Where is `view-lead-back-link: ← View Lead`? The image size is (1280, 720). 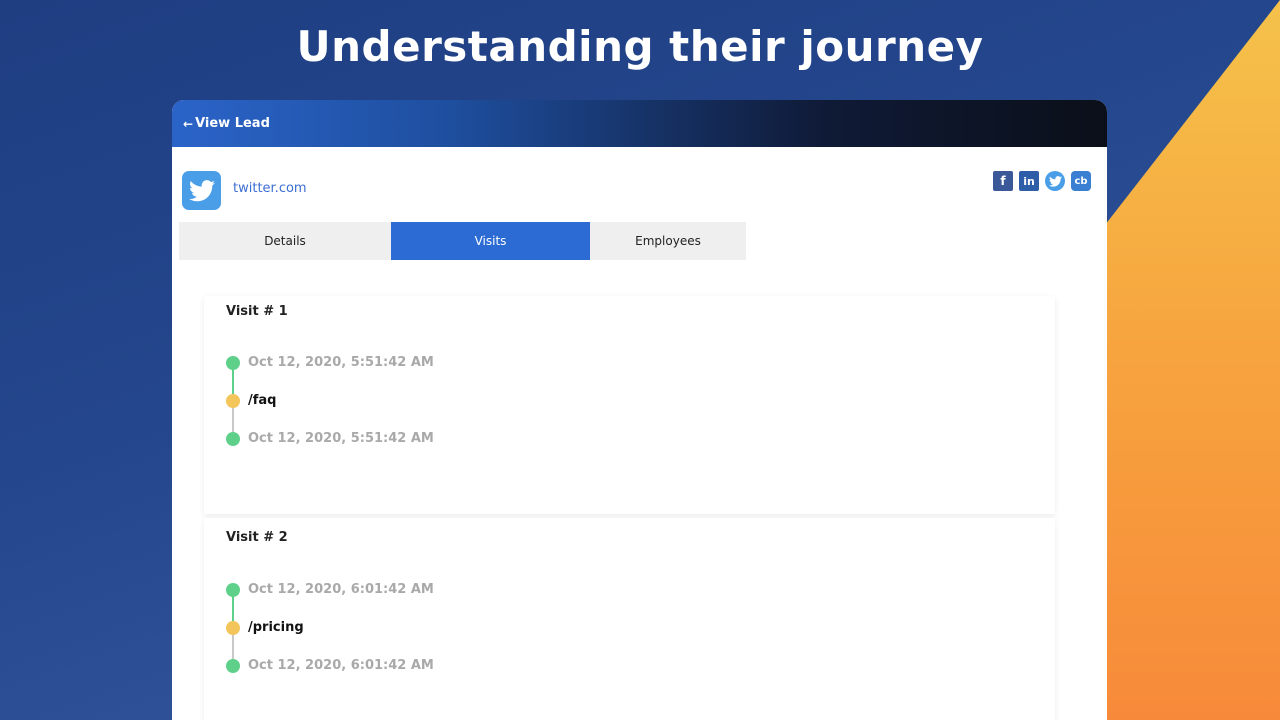
view-lead-back-link: ← View Lead is located at coordinates (226, 123).